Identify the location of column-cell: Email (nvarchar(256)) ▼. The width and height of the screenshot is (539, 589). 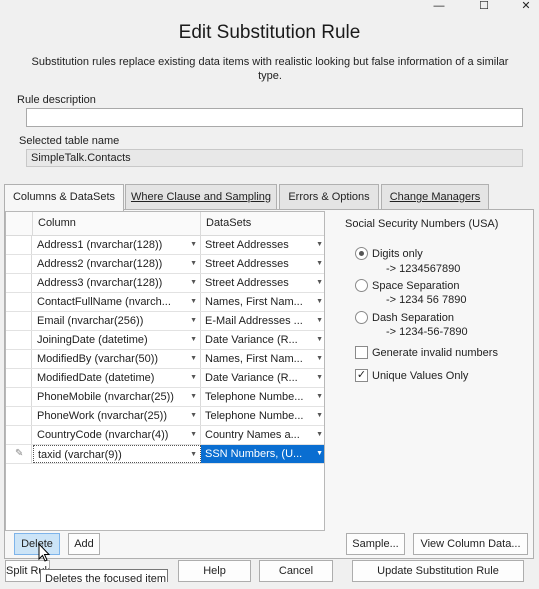
(117, 321).